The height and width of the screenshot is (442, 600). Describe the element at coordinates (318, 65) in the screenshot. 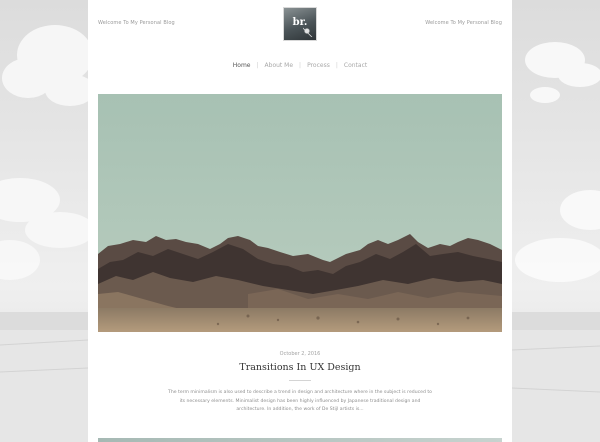

I see `nav-item-process: Process` at that location.